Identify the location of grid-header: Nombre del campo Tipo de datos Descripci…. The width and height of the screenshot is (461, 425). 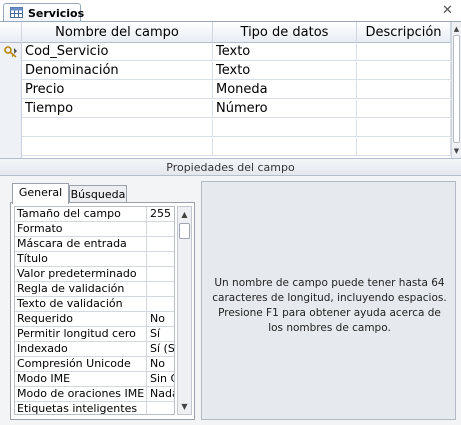
(225, 32).